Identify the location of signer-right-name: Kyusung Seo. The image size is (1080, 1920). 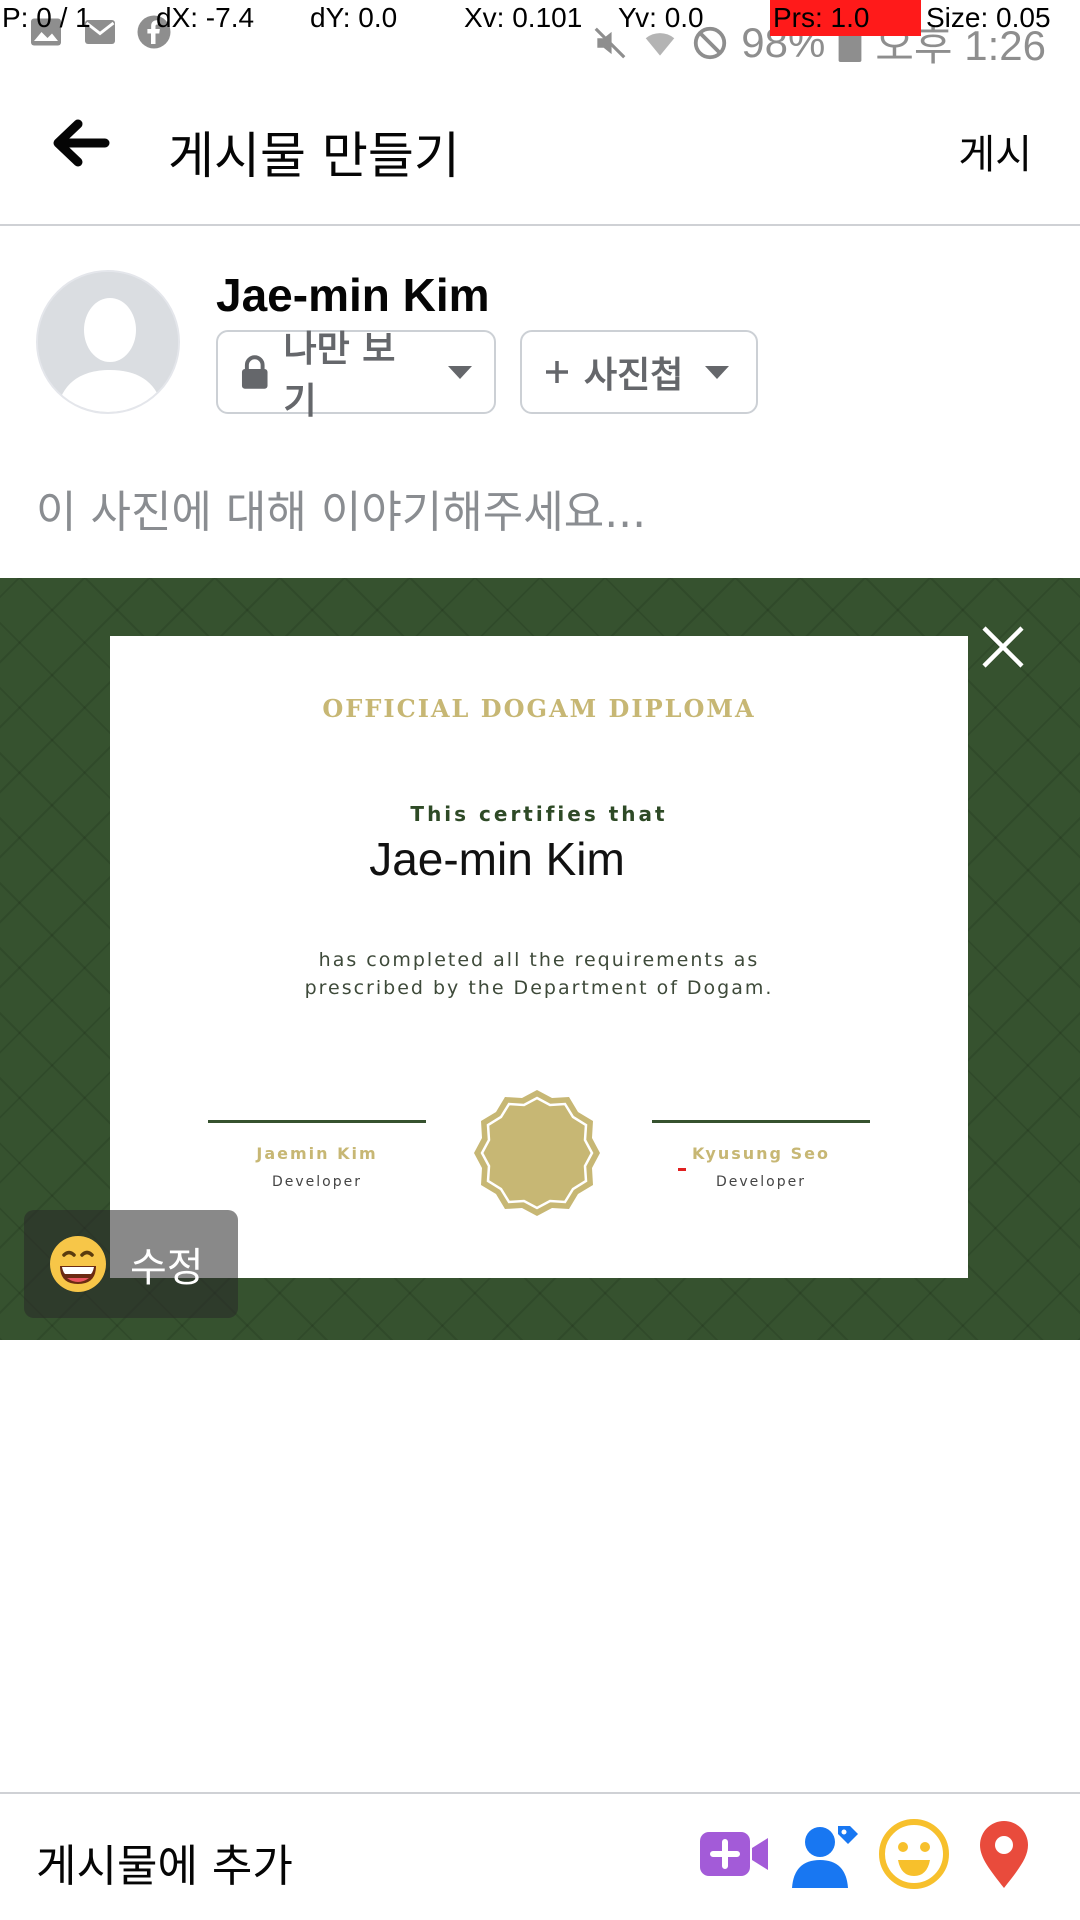
(761, 1153).